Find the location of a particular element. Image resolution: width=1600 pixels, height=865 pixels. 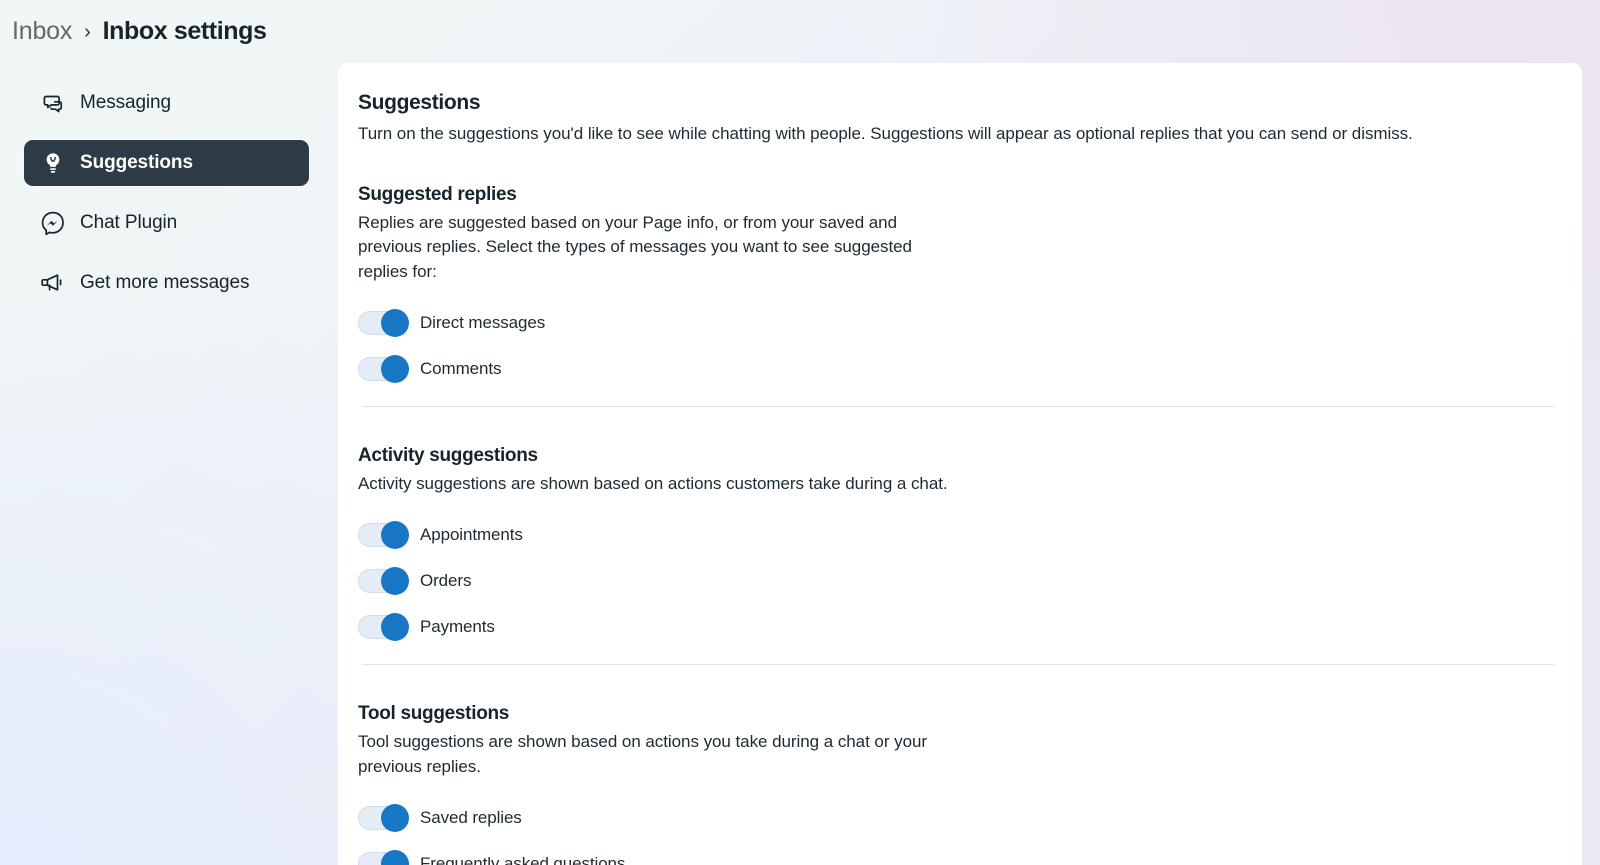

sidebar-item-get-more-messages: Get more messages is located at coordinates (166, 283).